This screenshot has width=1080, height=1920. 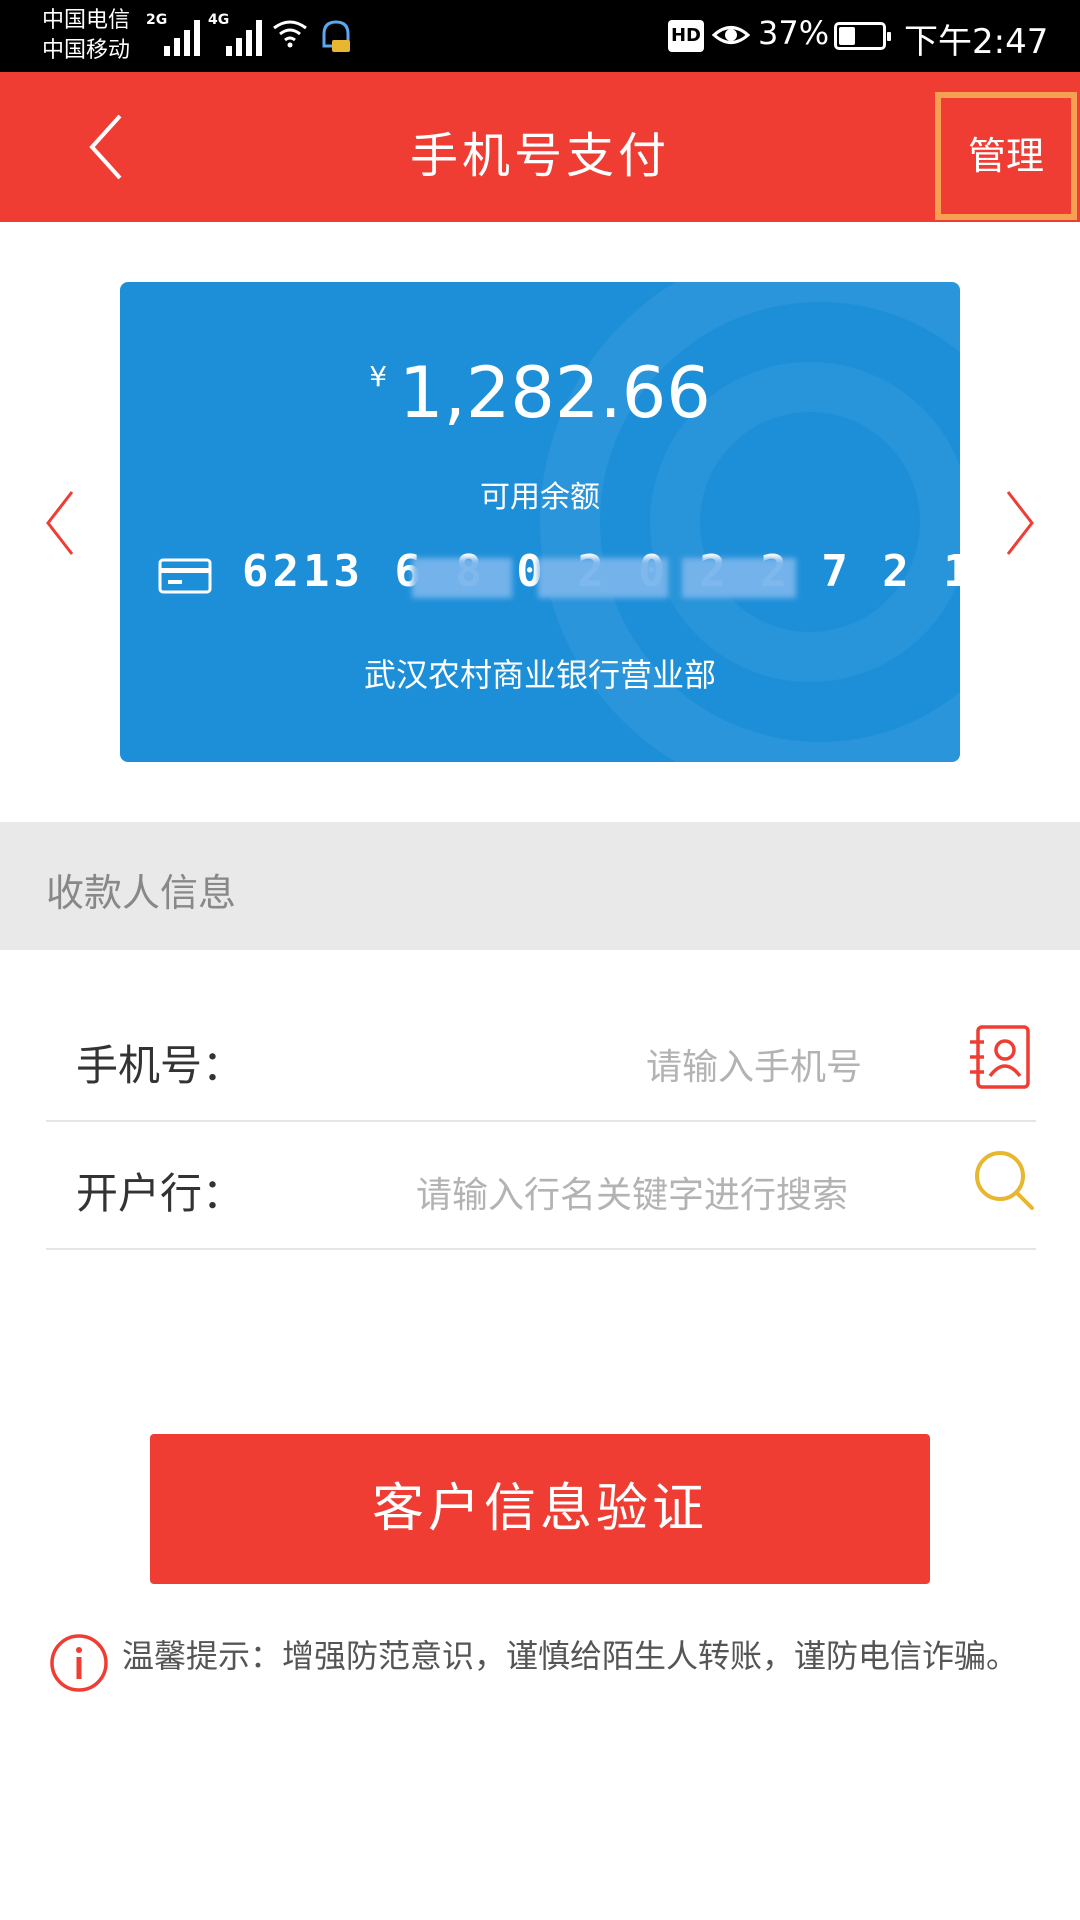 What do you see at coordinates (185, 576) in the screenshot?
I see `credit-card-icon` at bounding box center [185, 576].